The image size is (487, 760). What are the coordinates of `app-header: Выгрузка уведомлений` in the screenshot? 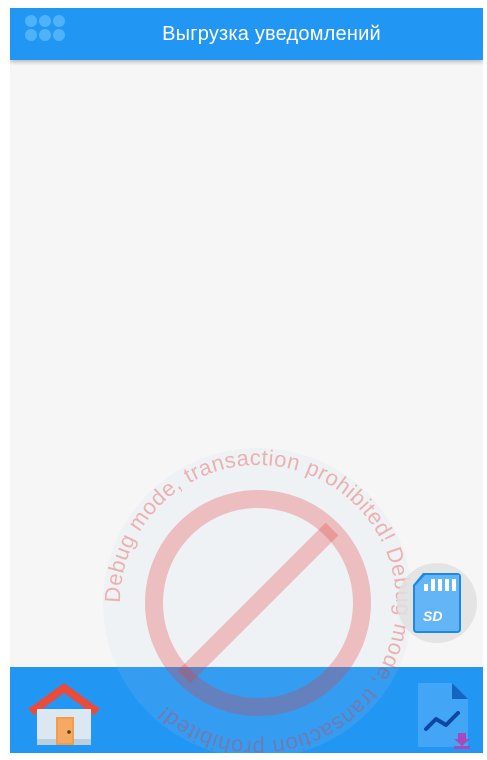 It's located at (246, 34).